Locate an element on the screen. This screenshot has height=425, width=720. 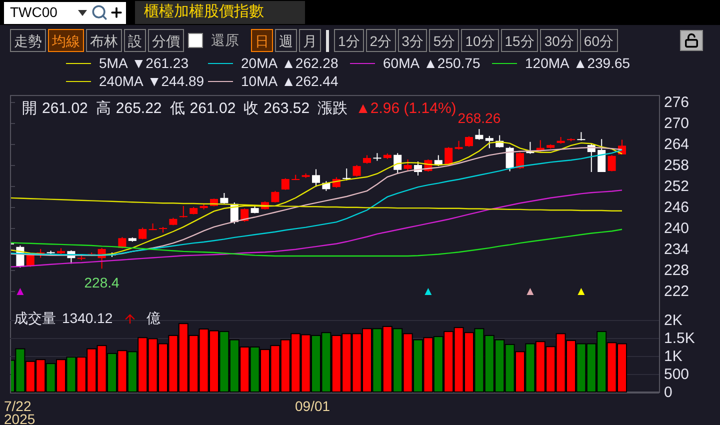
y-axis-label: 228 is located at coordinates (677, 270).